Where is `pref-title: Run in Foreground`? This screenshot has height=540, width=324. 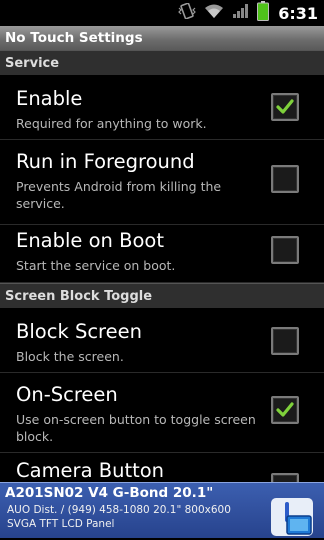
pref-title: Run in Foreground is located at coordinates (105, 161).